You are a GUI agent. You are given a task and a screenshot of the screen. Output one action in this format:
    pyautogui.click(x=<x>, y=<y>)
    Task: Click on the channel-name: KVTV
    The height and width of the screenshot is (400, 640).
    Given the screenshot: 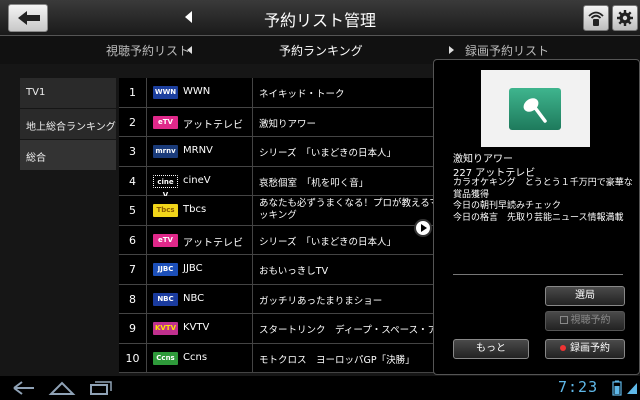 What is the action you would take?
    pyautogui.click(x=196, y=327)
    